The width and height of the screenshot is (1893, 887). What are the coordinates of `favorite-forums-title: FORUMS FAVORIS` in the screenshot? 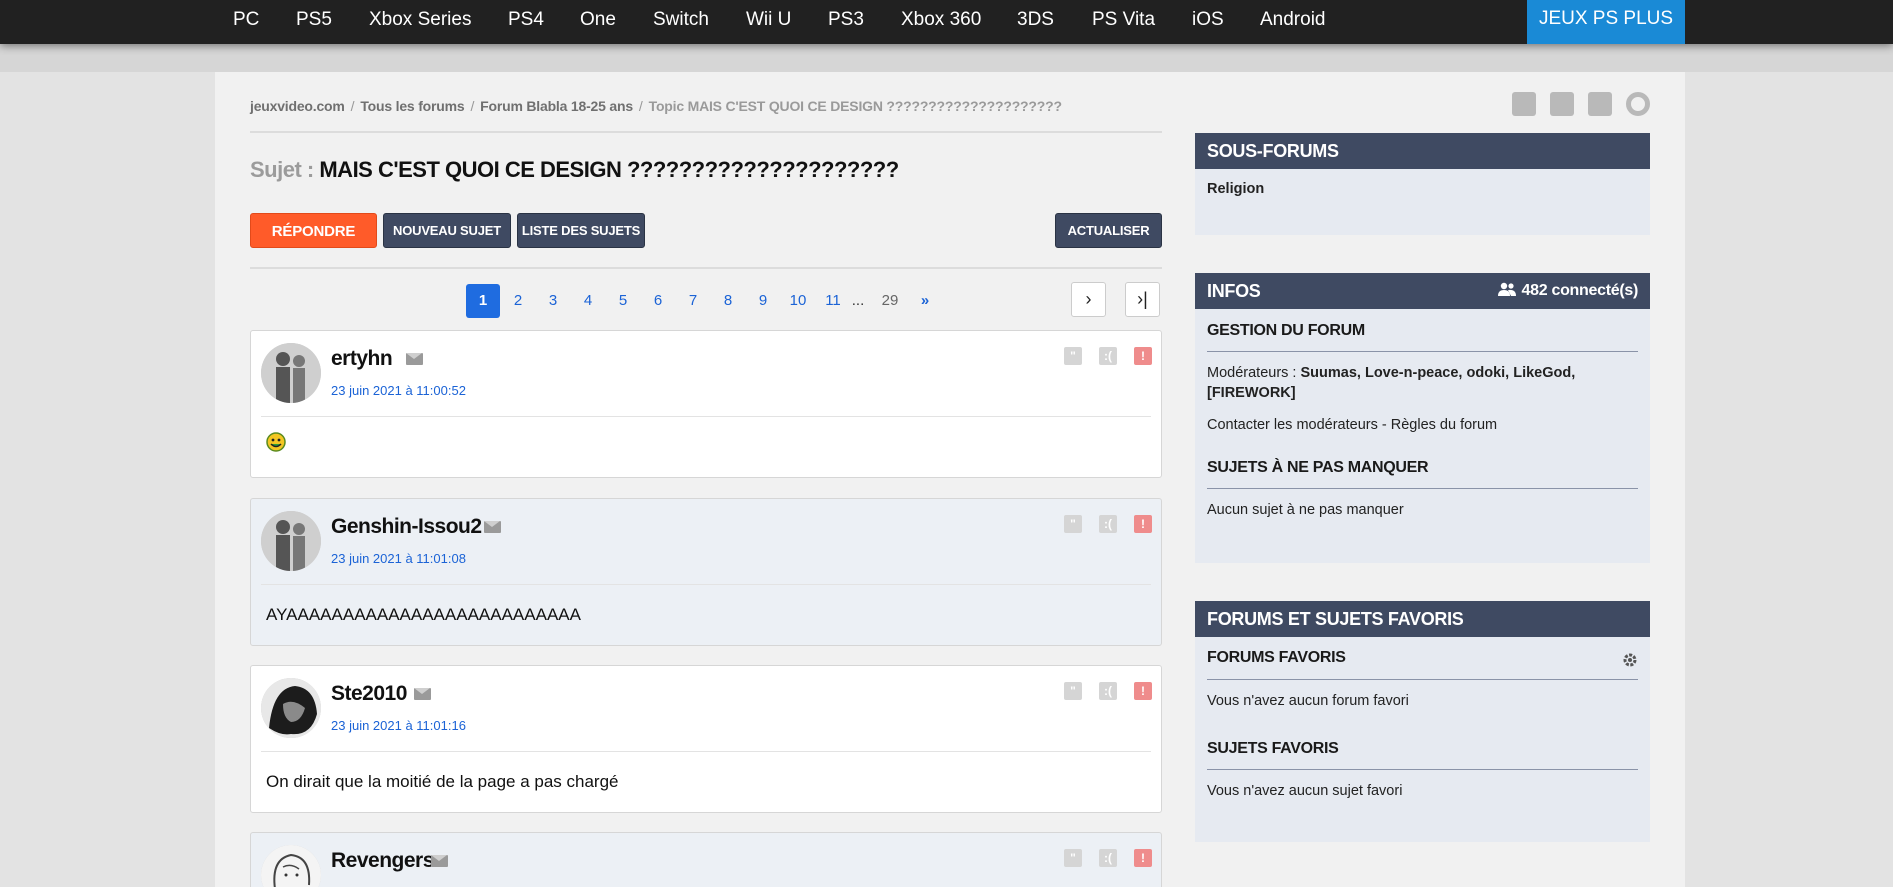 It's located at (1276, 657).